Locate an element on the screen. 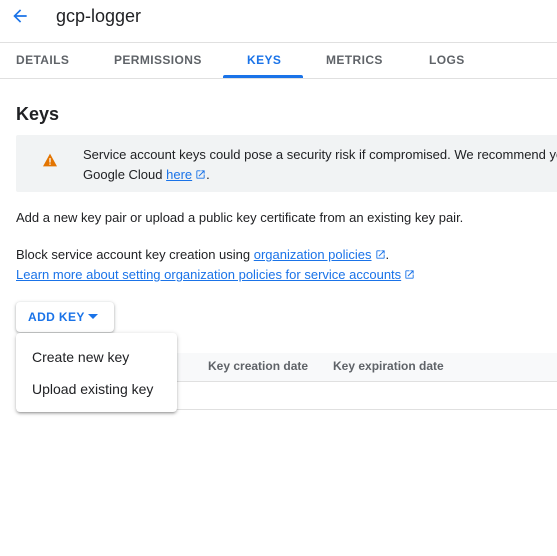 The height and width of the screenshot is (556, 557). tab-metrics: METRICS is located at coordinates (354, 60).